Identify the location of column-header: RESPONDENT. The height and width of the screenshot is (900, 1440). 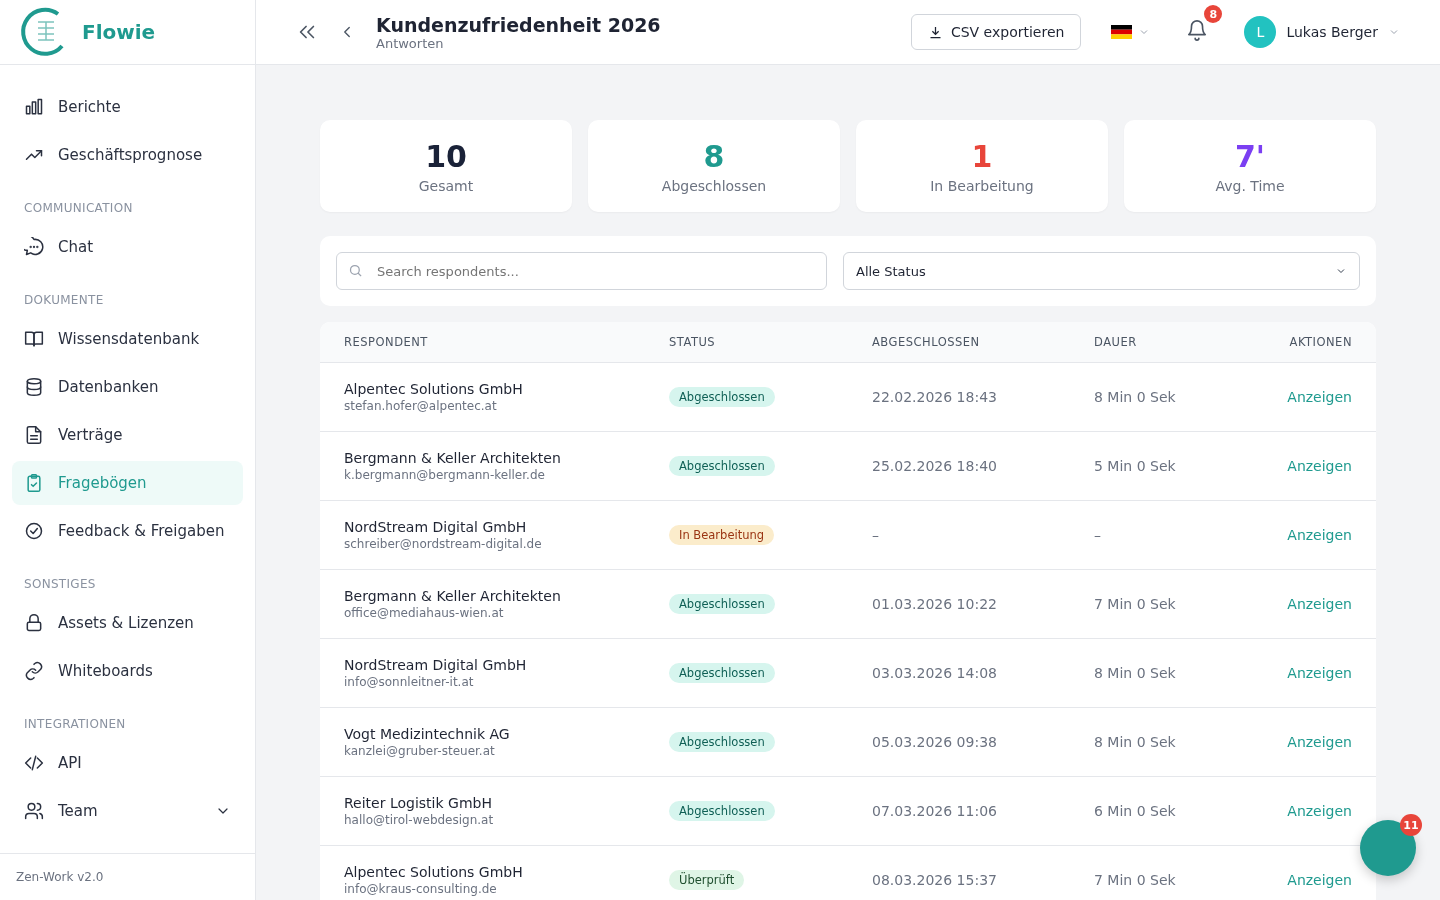
(386, 342).